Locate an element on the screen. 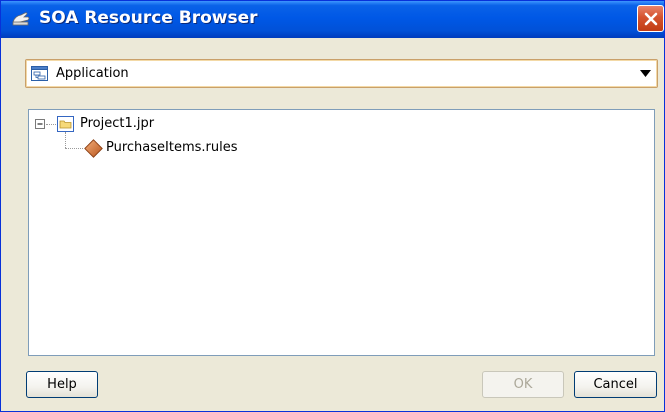  soa-hand-icon is located at coordinates (21, 19).